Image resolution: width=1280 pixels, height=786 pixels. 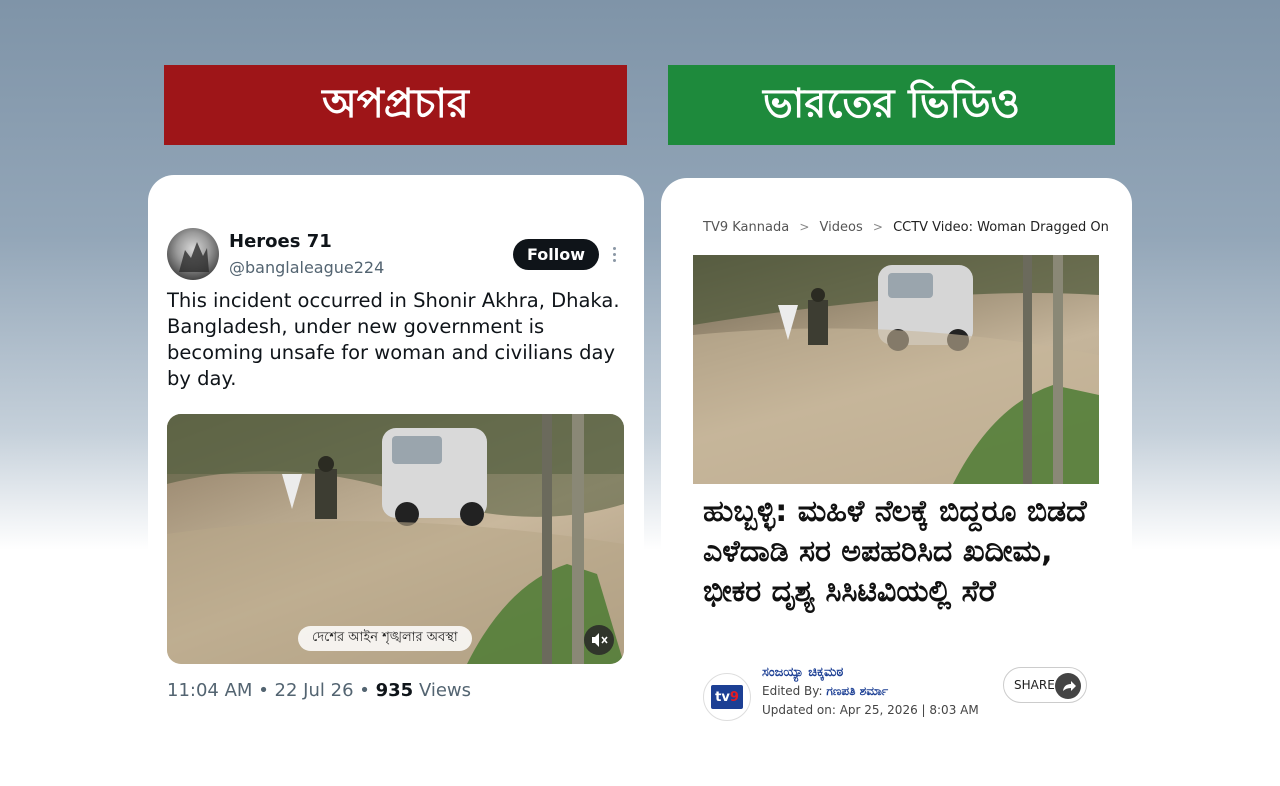 I want to click on breadcrumb-item-videos: Videos, so click(x=841, y=227).